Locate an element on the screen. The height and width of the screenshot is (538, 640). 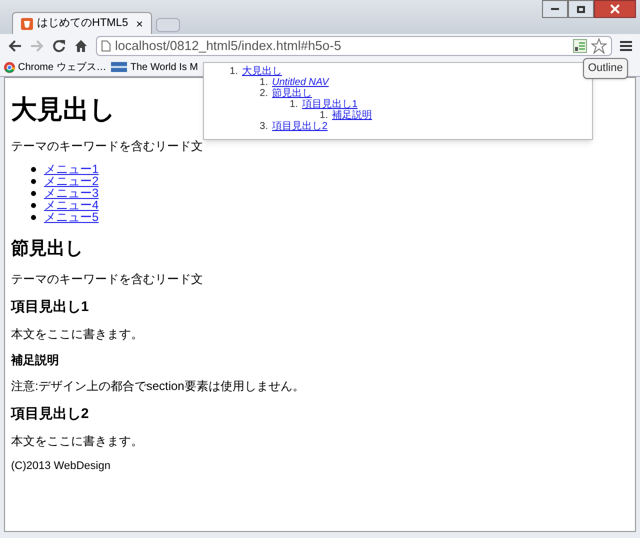
browser-tab: はじめてのHTML5 × is located at coordinates (82, 23).